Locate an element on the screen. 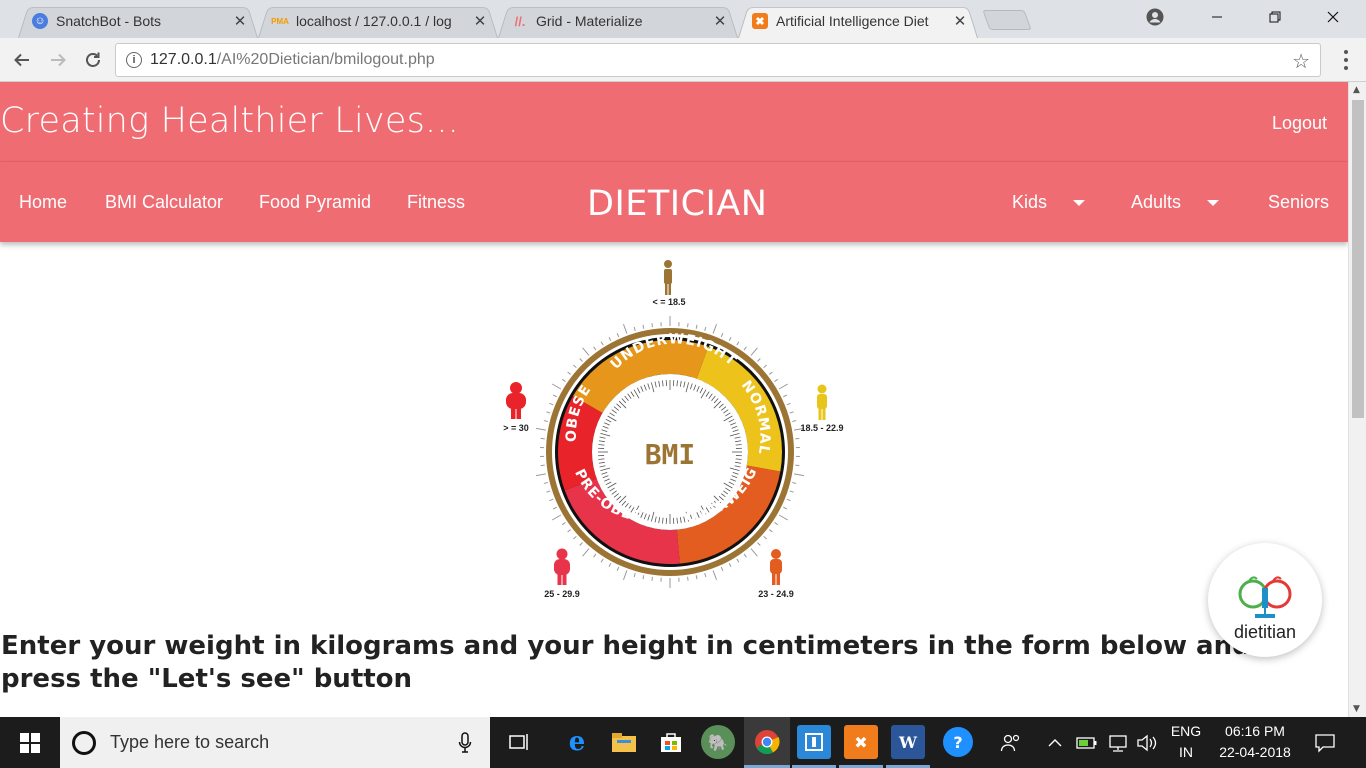 Image resolution: width=1366 pixels, height=768 pixels. language-region: IN is located at coordinates (1186, 752).